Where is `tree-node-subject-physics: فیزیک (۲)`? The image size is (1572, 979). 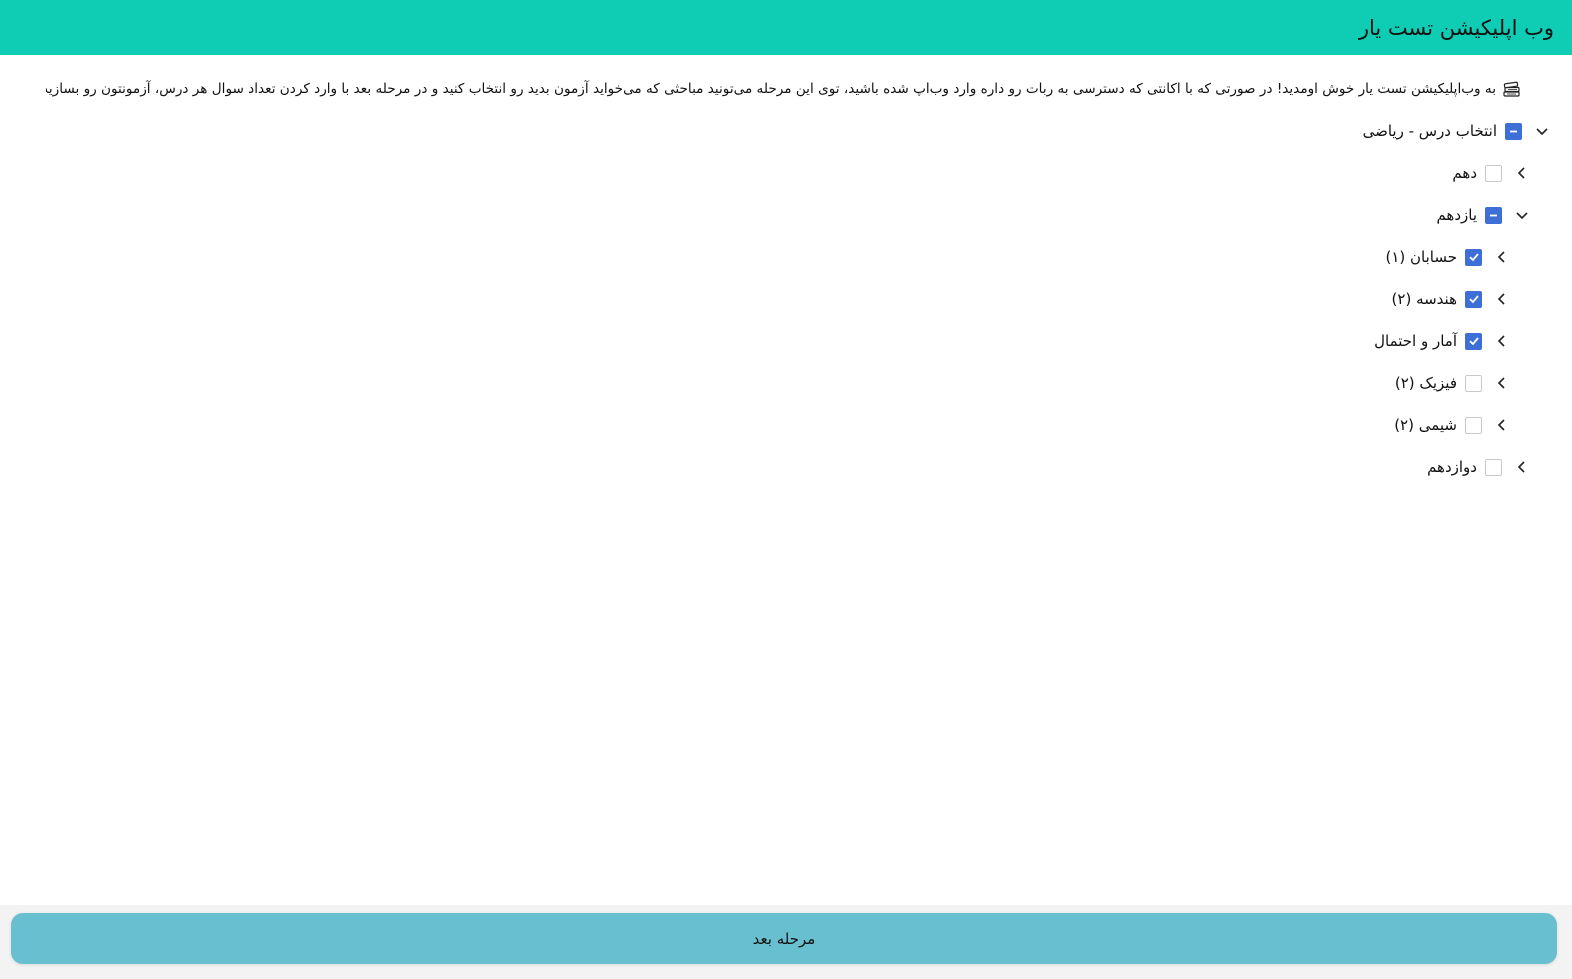
tree-node-subject-physics: فیزیک (۲) is located at coordinates (1452, 383).